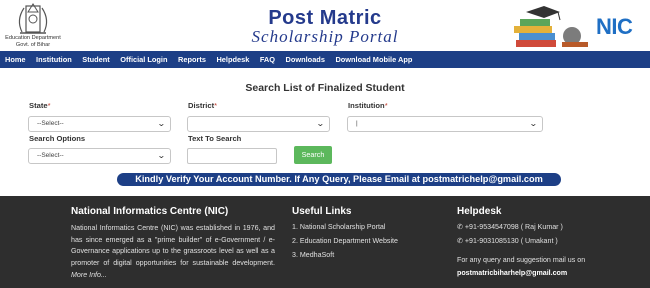 This screenshot has height=288, width=650. What do you see at coordinates (345, 241) in the screenshot?
I see `link-education-department-website: 2. Education Department Website` at bounding box center [345, 241].